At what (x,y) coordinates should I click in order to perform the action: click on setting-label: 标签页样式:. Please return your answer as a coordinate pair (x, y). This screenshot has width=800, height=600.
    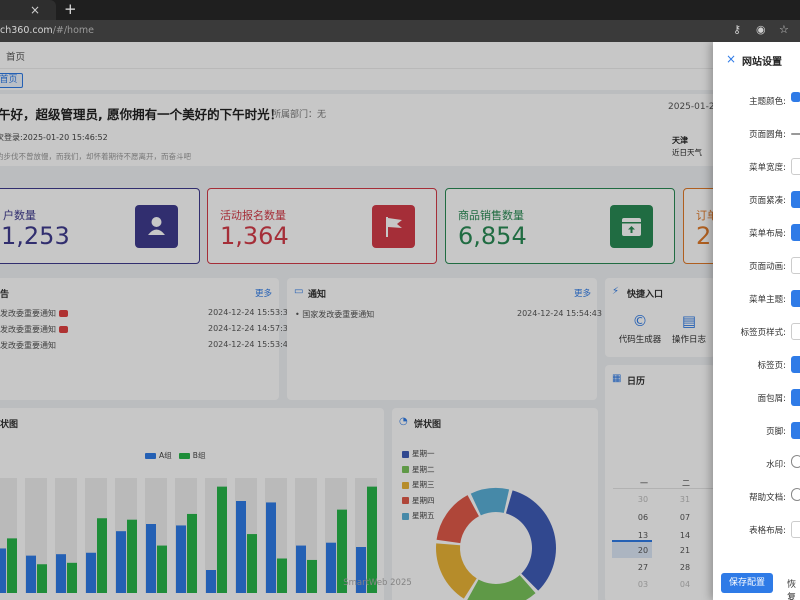
    Looking at the image, I should click on (763, 333).